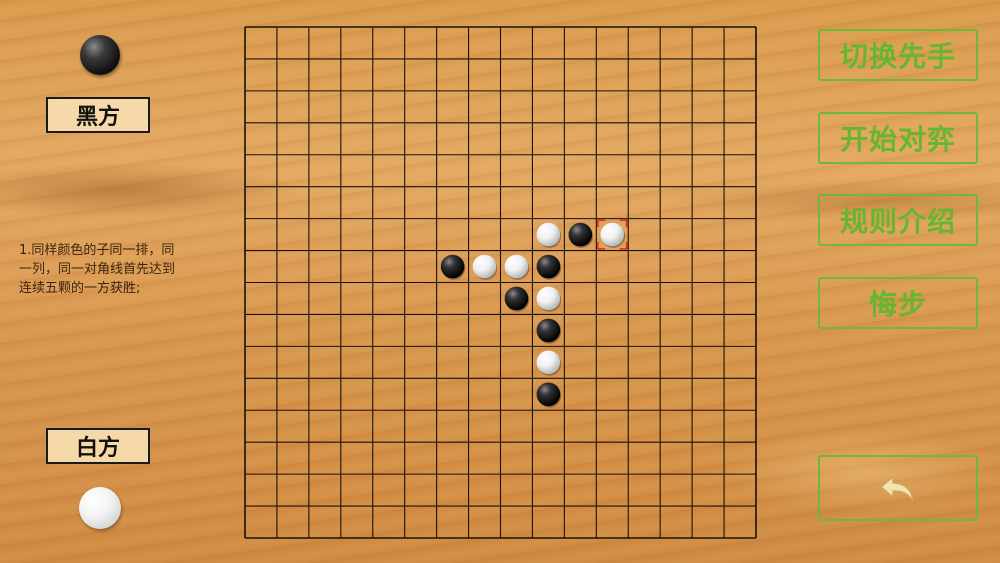  What do you see at coordinates (97, 269) in the screenshot?
I see `rules-text: 1.同样颜色的子同一排，同一列，同一对角线首先达到连续五颗的一方获胜;` at bounding box center [97, 269].